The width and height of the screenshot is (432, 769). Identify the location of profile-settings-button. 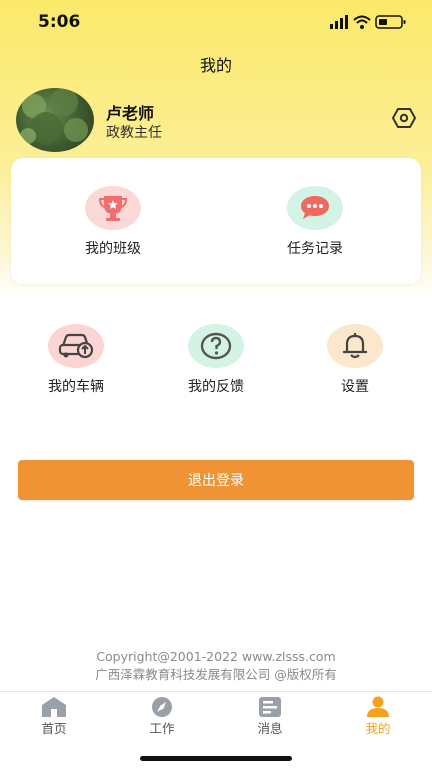
(404, 118).